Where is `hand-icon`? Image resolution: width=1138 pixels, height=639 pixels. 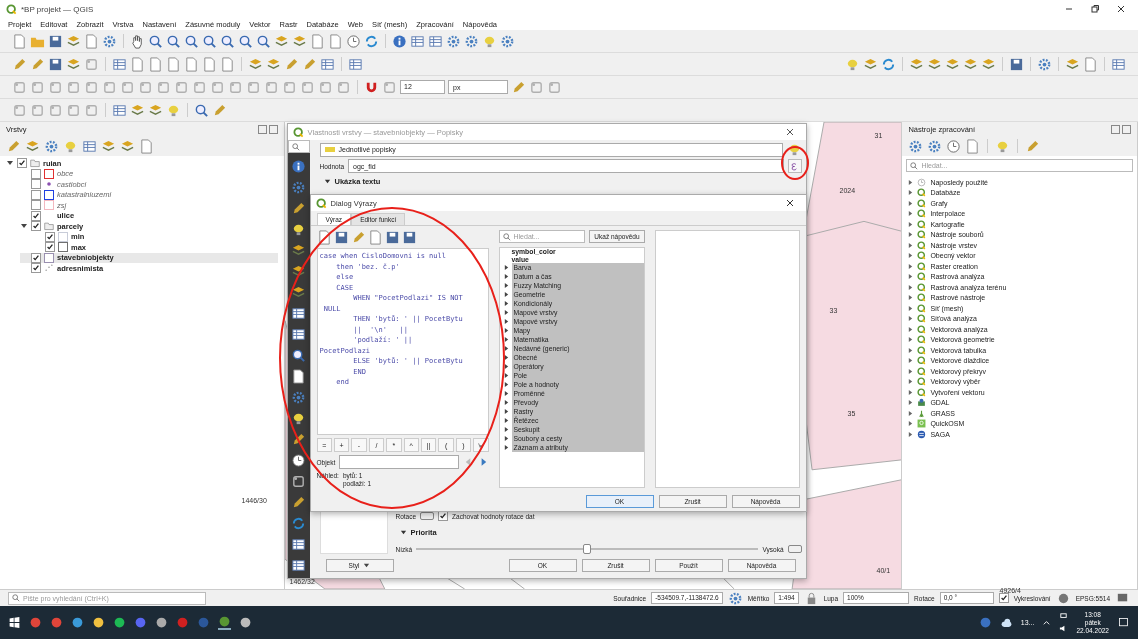 hand-icon is located at coordinates (137, 41).